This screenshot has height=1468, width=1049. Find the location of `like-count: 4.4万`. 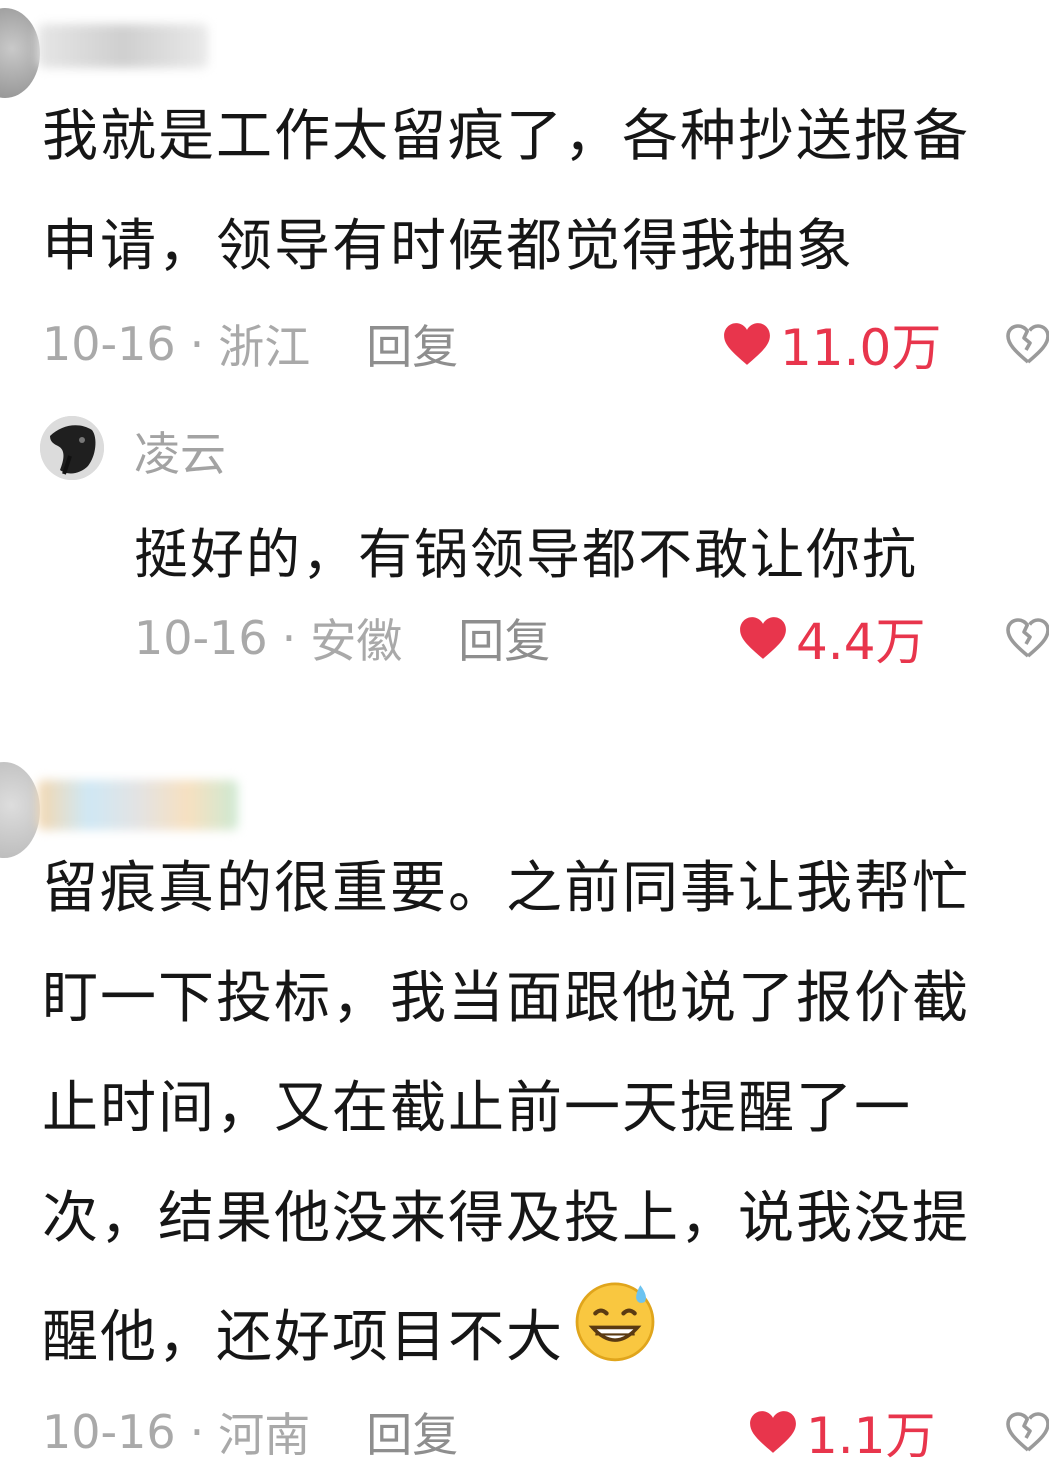

like-count: 4.4万 is located at coordinates (861, 642).